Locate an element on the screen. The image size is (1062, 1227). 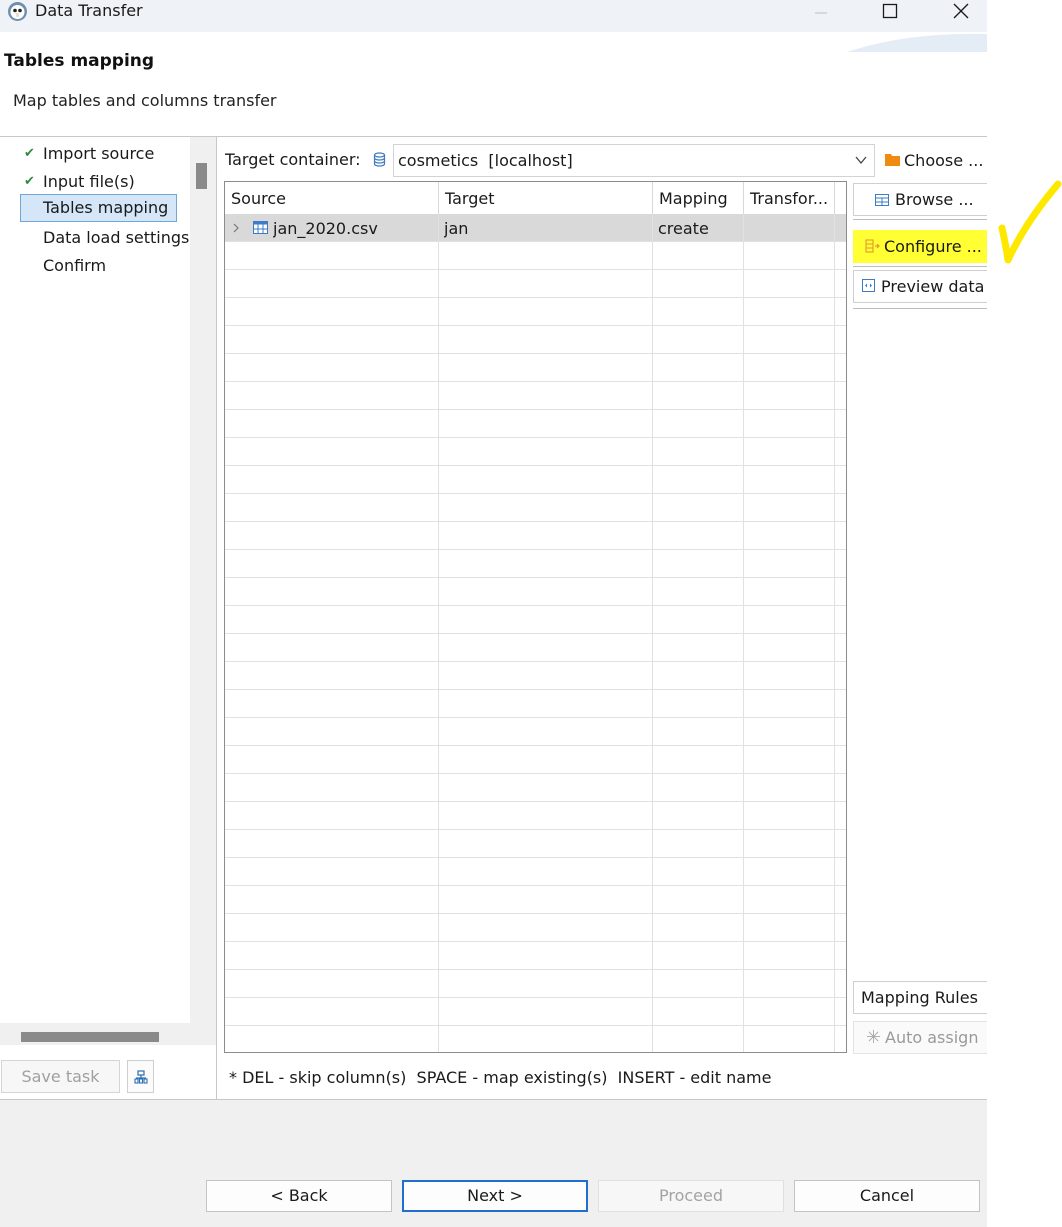
column-header-target: Target is located at coordinates (546, 198).